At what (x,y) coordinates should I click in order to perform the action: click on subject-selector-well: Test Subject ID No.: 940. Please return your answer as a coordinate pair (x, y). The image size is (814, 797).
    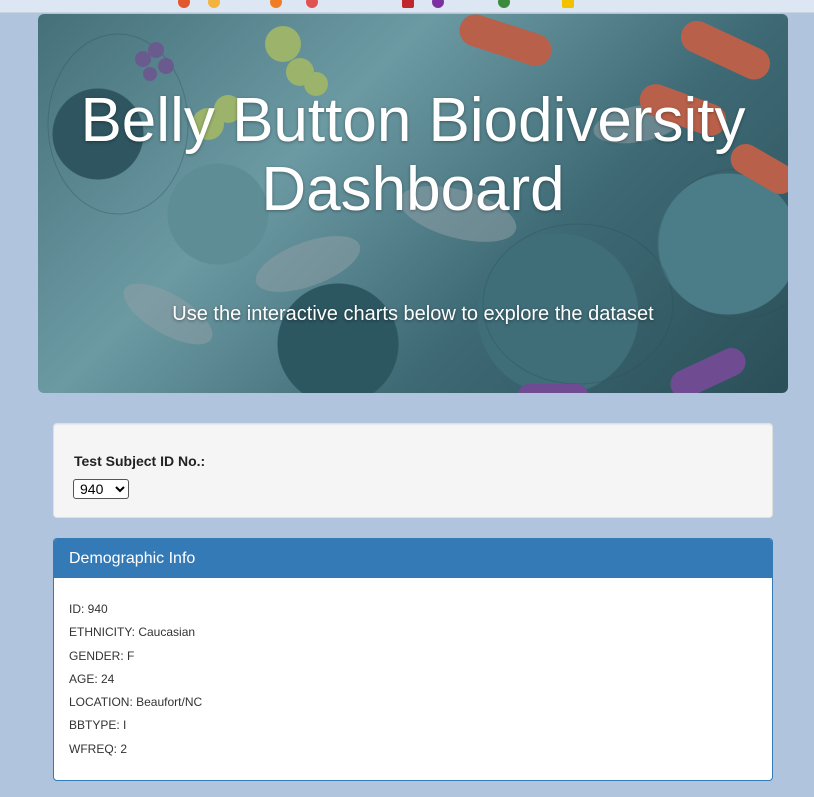
    Looking at the image, I should click on (413, 470).